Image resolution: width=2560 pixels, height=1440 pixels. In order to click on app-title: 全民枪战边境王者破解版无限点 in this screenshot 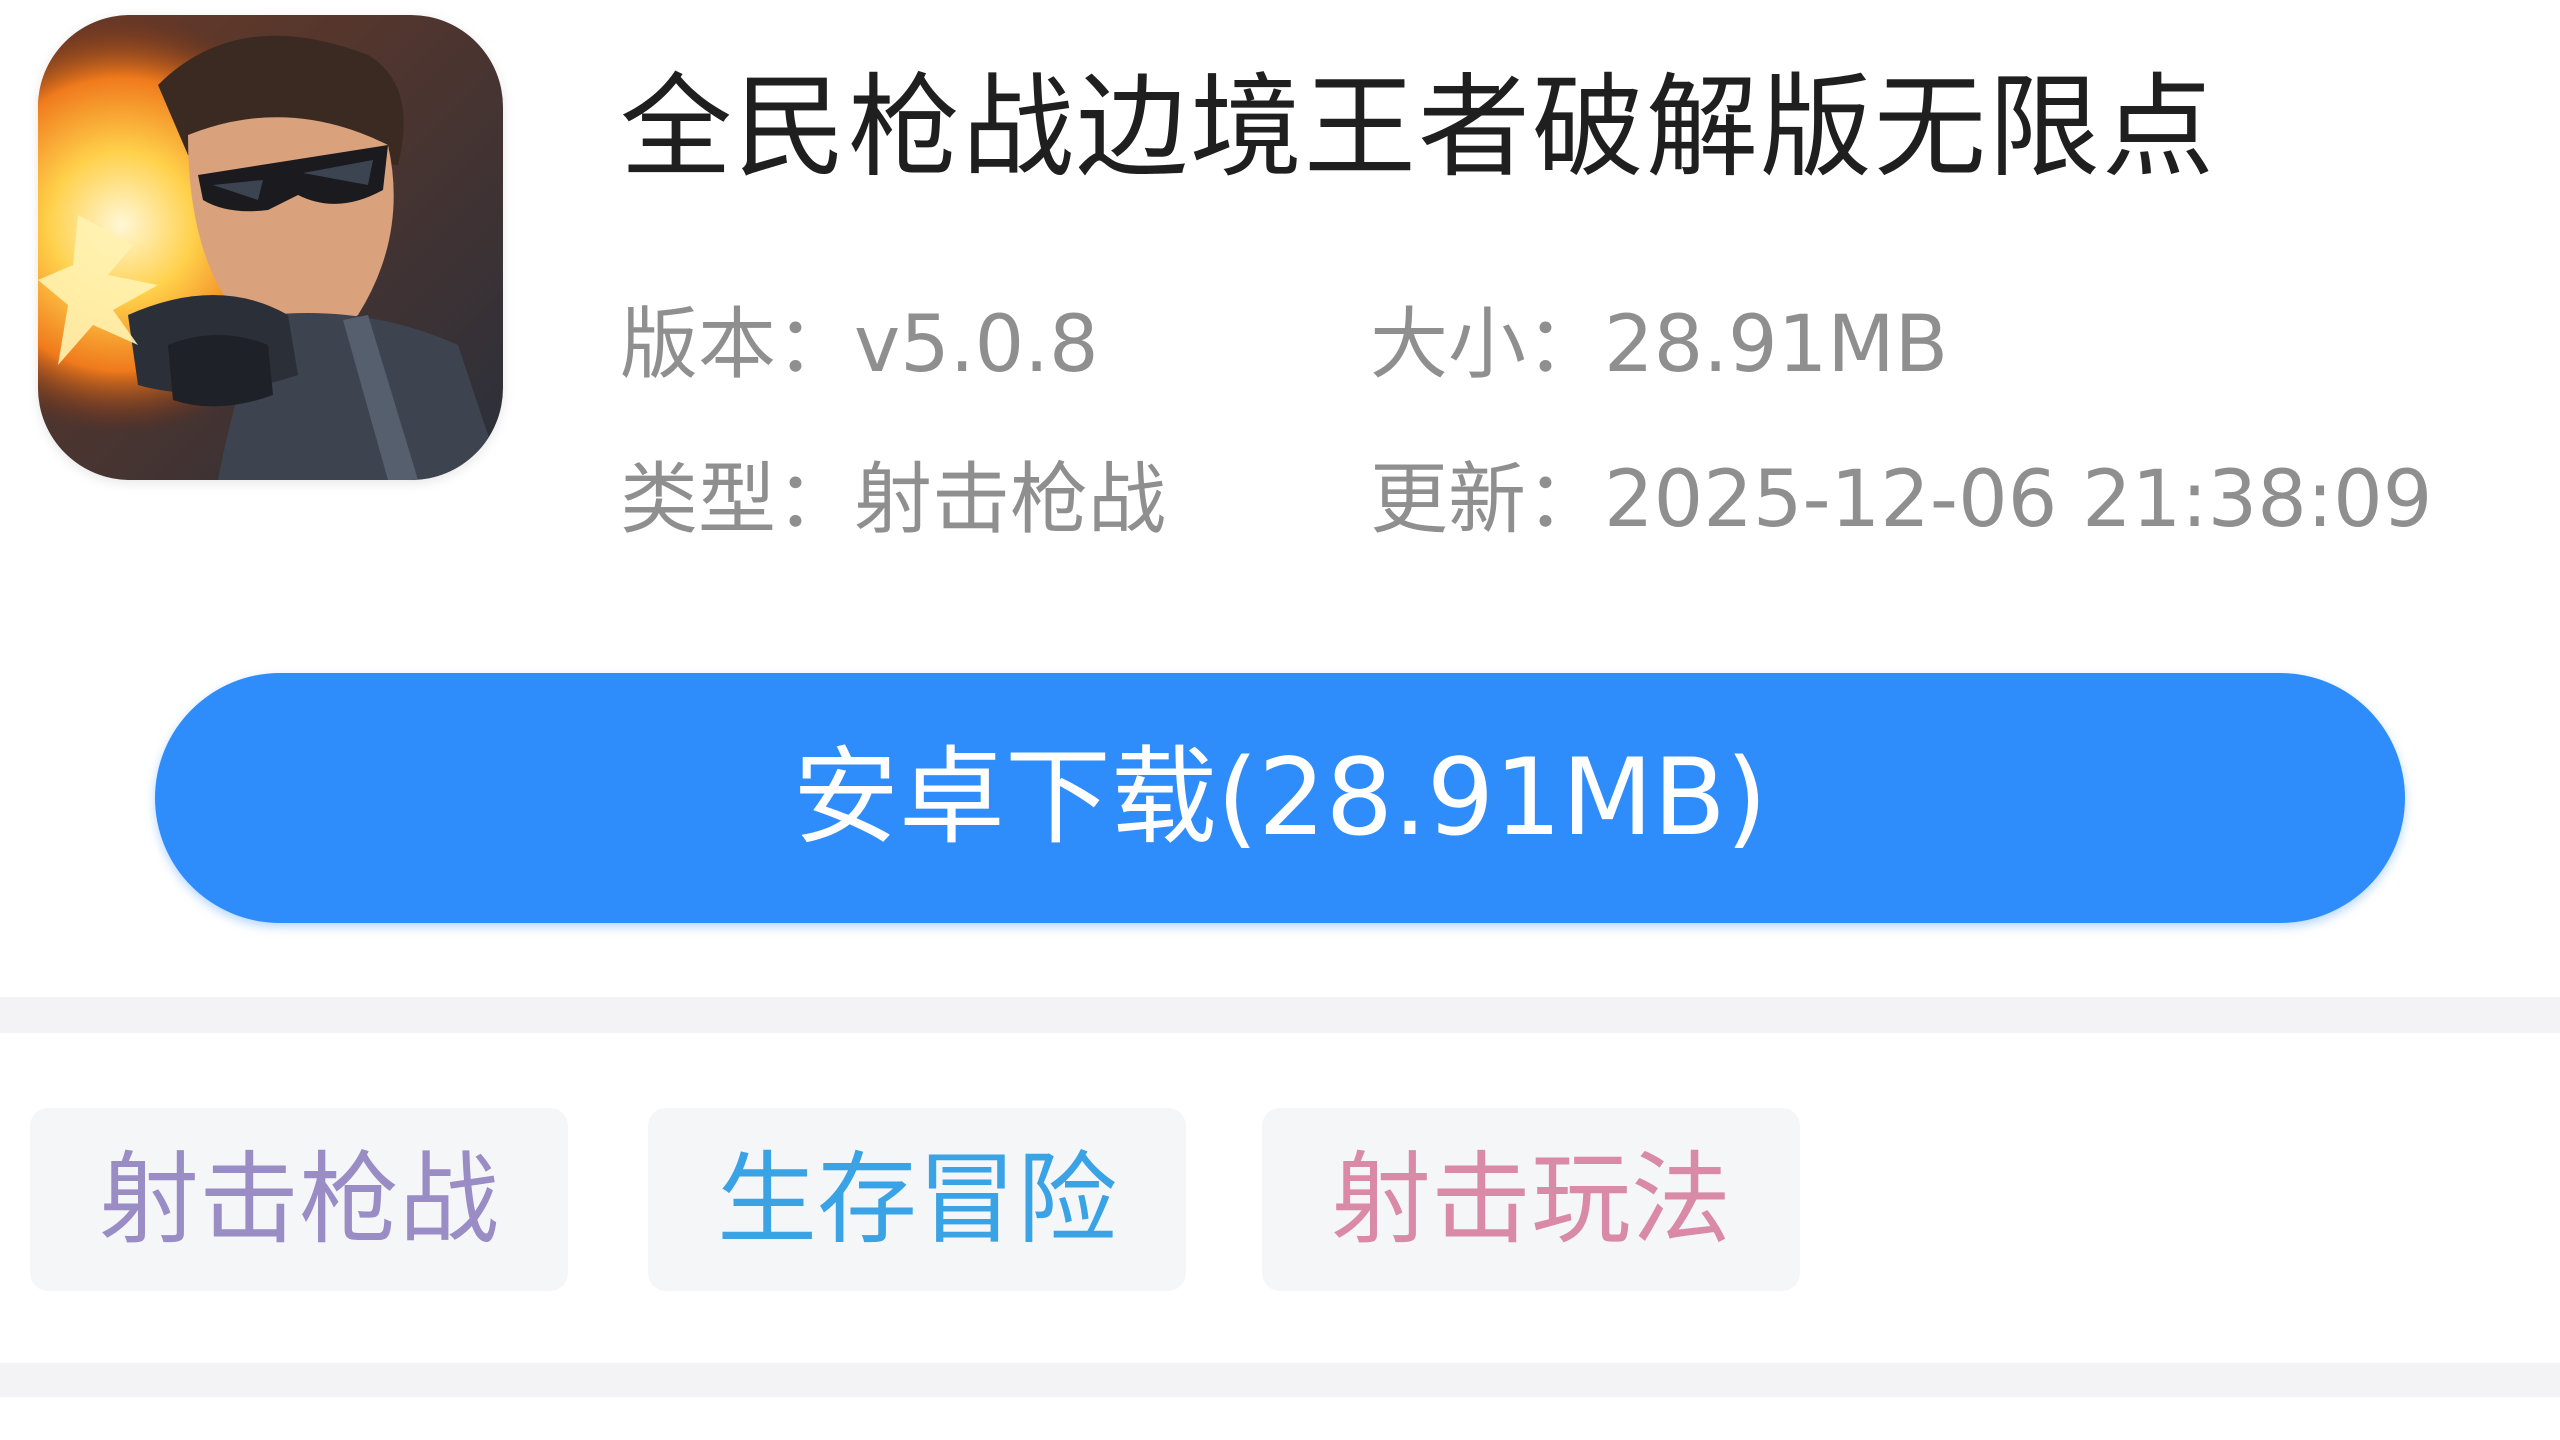, I will do `click(1418, 128)`.